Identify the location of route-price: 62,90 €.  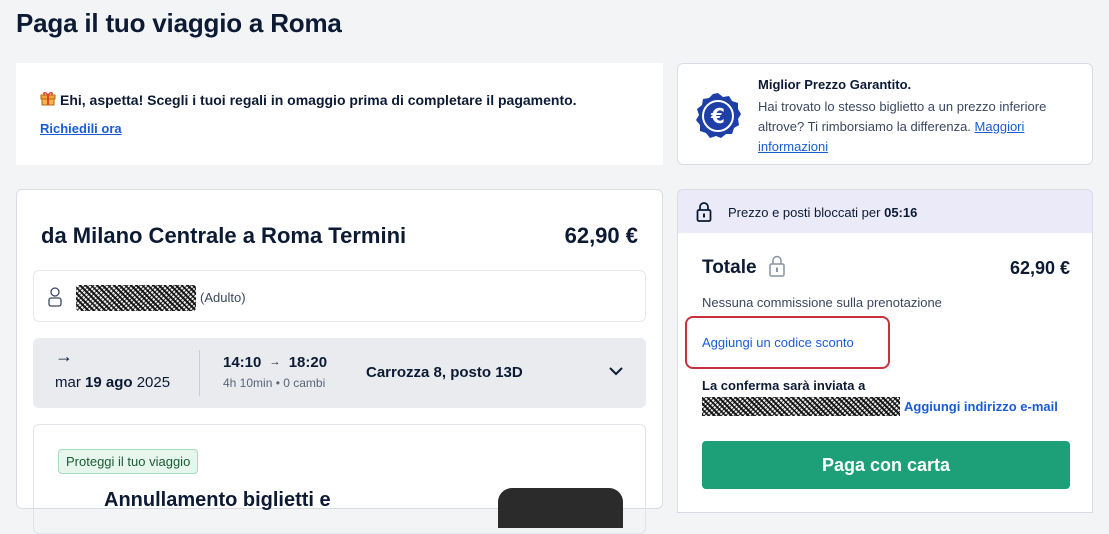
(601, 235).